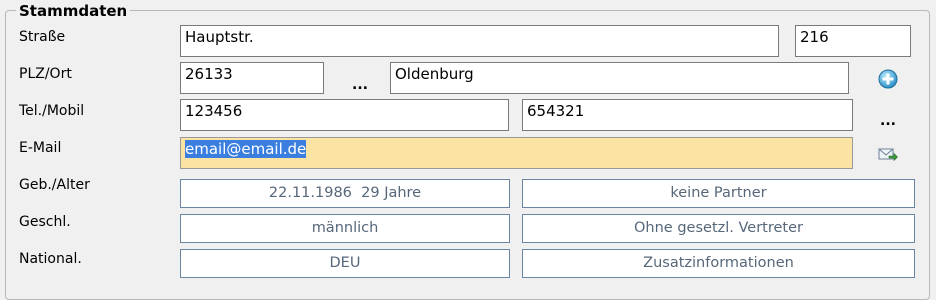 Image resolution: width=936 pixels, height=300 pixels. I want to click on phone-input: 123456, so click(344, 115).